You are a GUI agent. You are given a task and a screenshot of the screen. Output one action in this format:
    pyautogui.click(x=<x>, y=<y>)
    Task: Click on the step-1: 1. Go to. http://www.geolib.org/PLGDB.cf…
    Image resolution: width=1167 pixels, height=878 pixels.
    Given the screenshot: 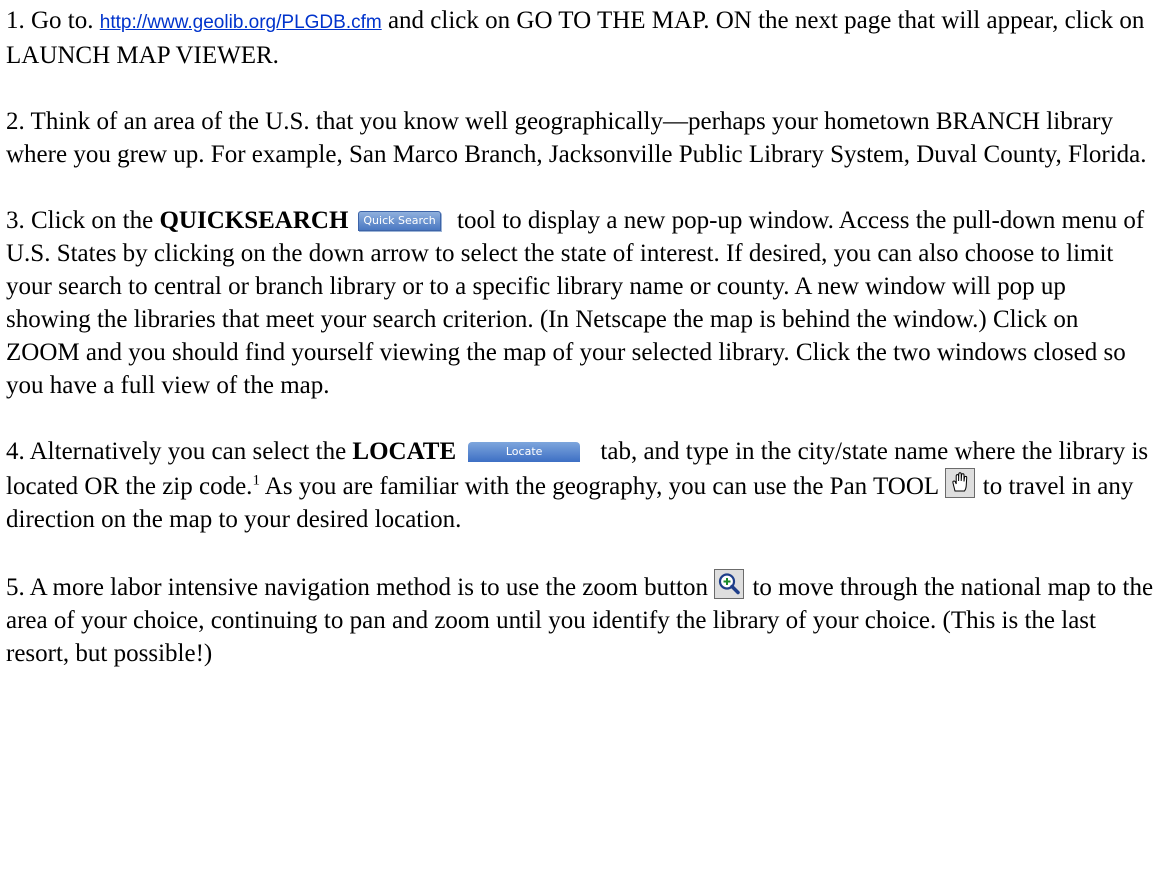 What is the action you would take?
    pyautogui.click(x=580, y=38)
    